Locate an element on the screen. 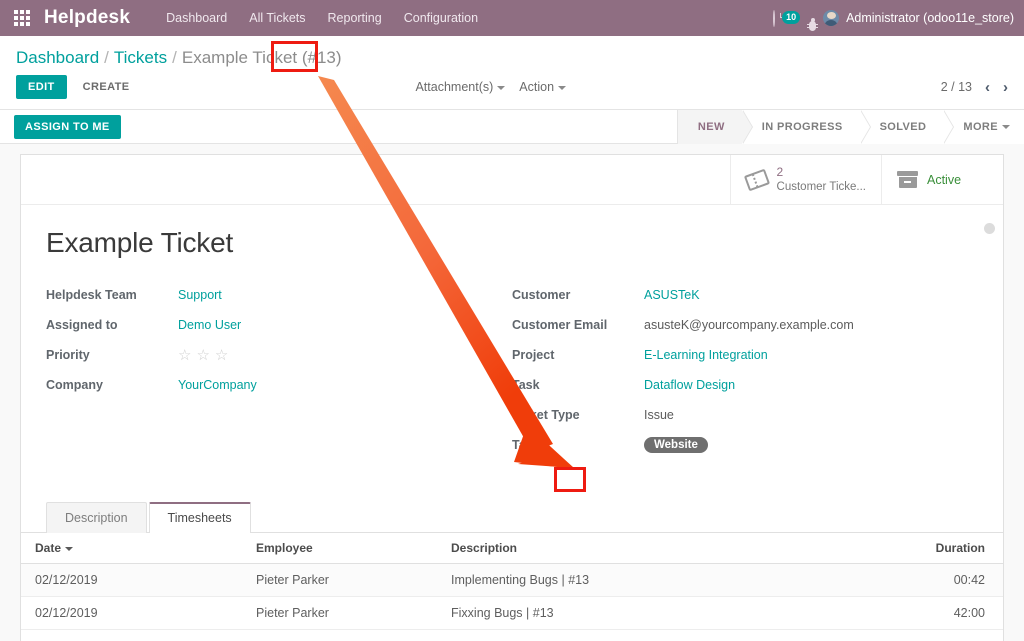  field-priority: Priority ☆ ☆ ☆ is located at coordinates (279, 355).